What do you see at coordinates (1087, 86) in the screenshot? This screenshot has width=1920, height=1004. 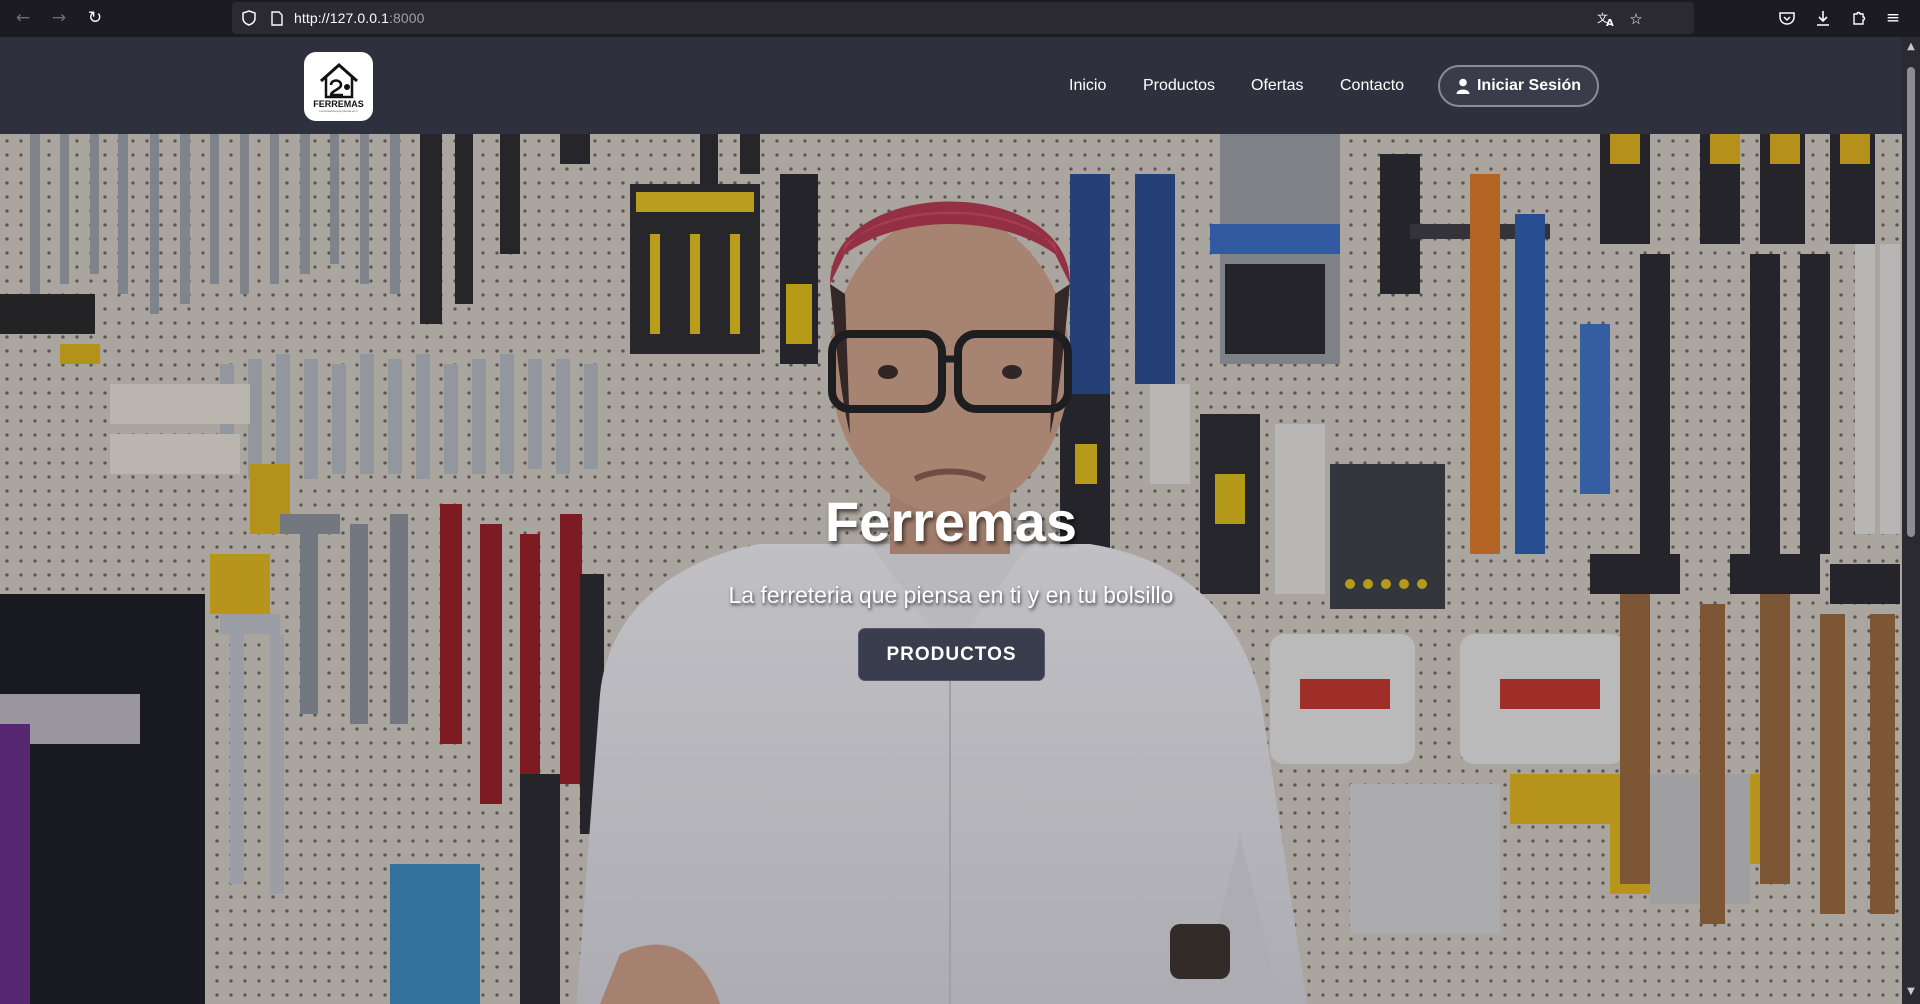 I see `nav-link-inicio: Inicio` at bounding box center [1087, 86].